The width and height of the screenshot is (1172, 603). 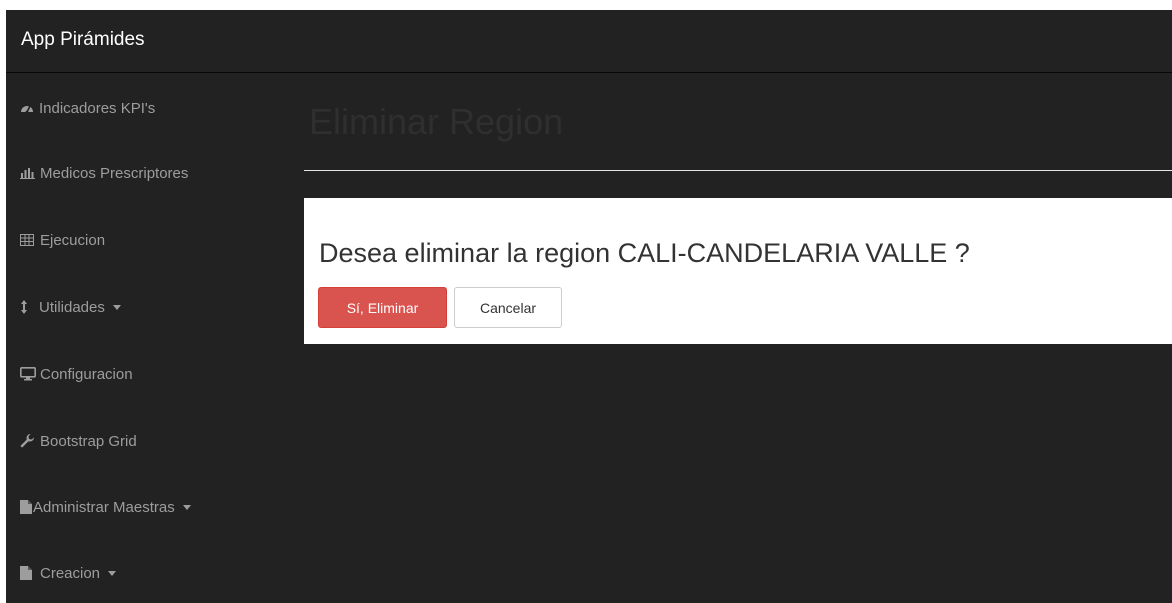 I want to click on table-icon, so click(x=27, y=240).